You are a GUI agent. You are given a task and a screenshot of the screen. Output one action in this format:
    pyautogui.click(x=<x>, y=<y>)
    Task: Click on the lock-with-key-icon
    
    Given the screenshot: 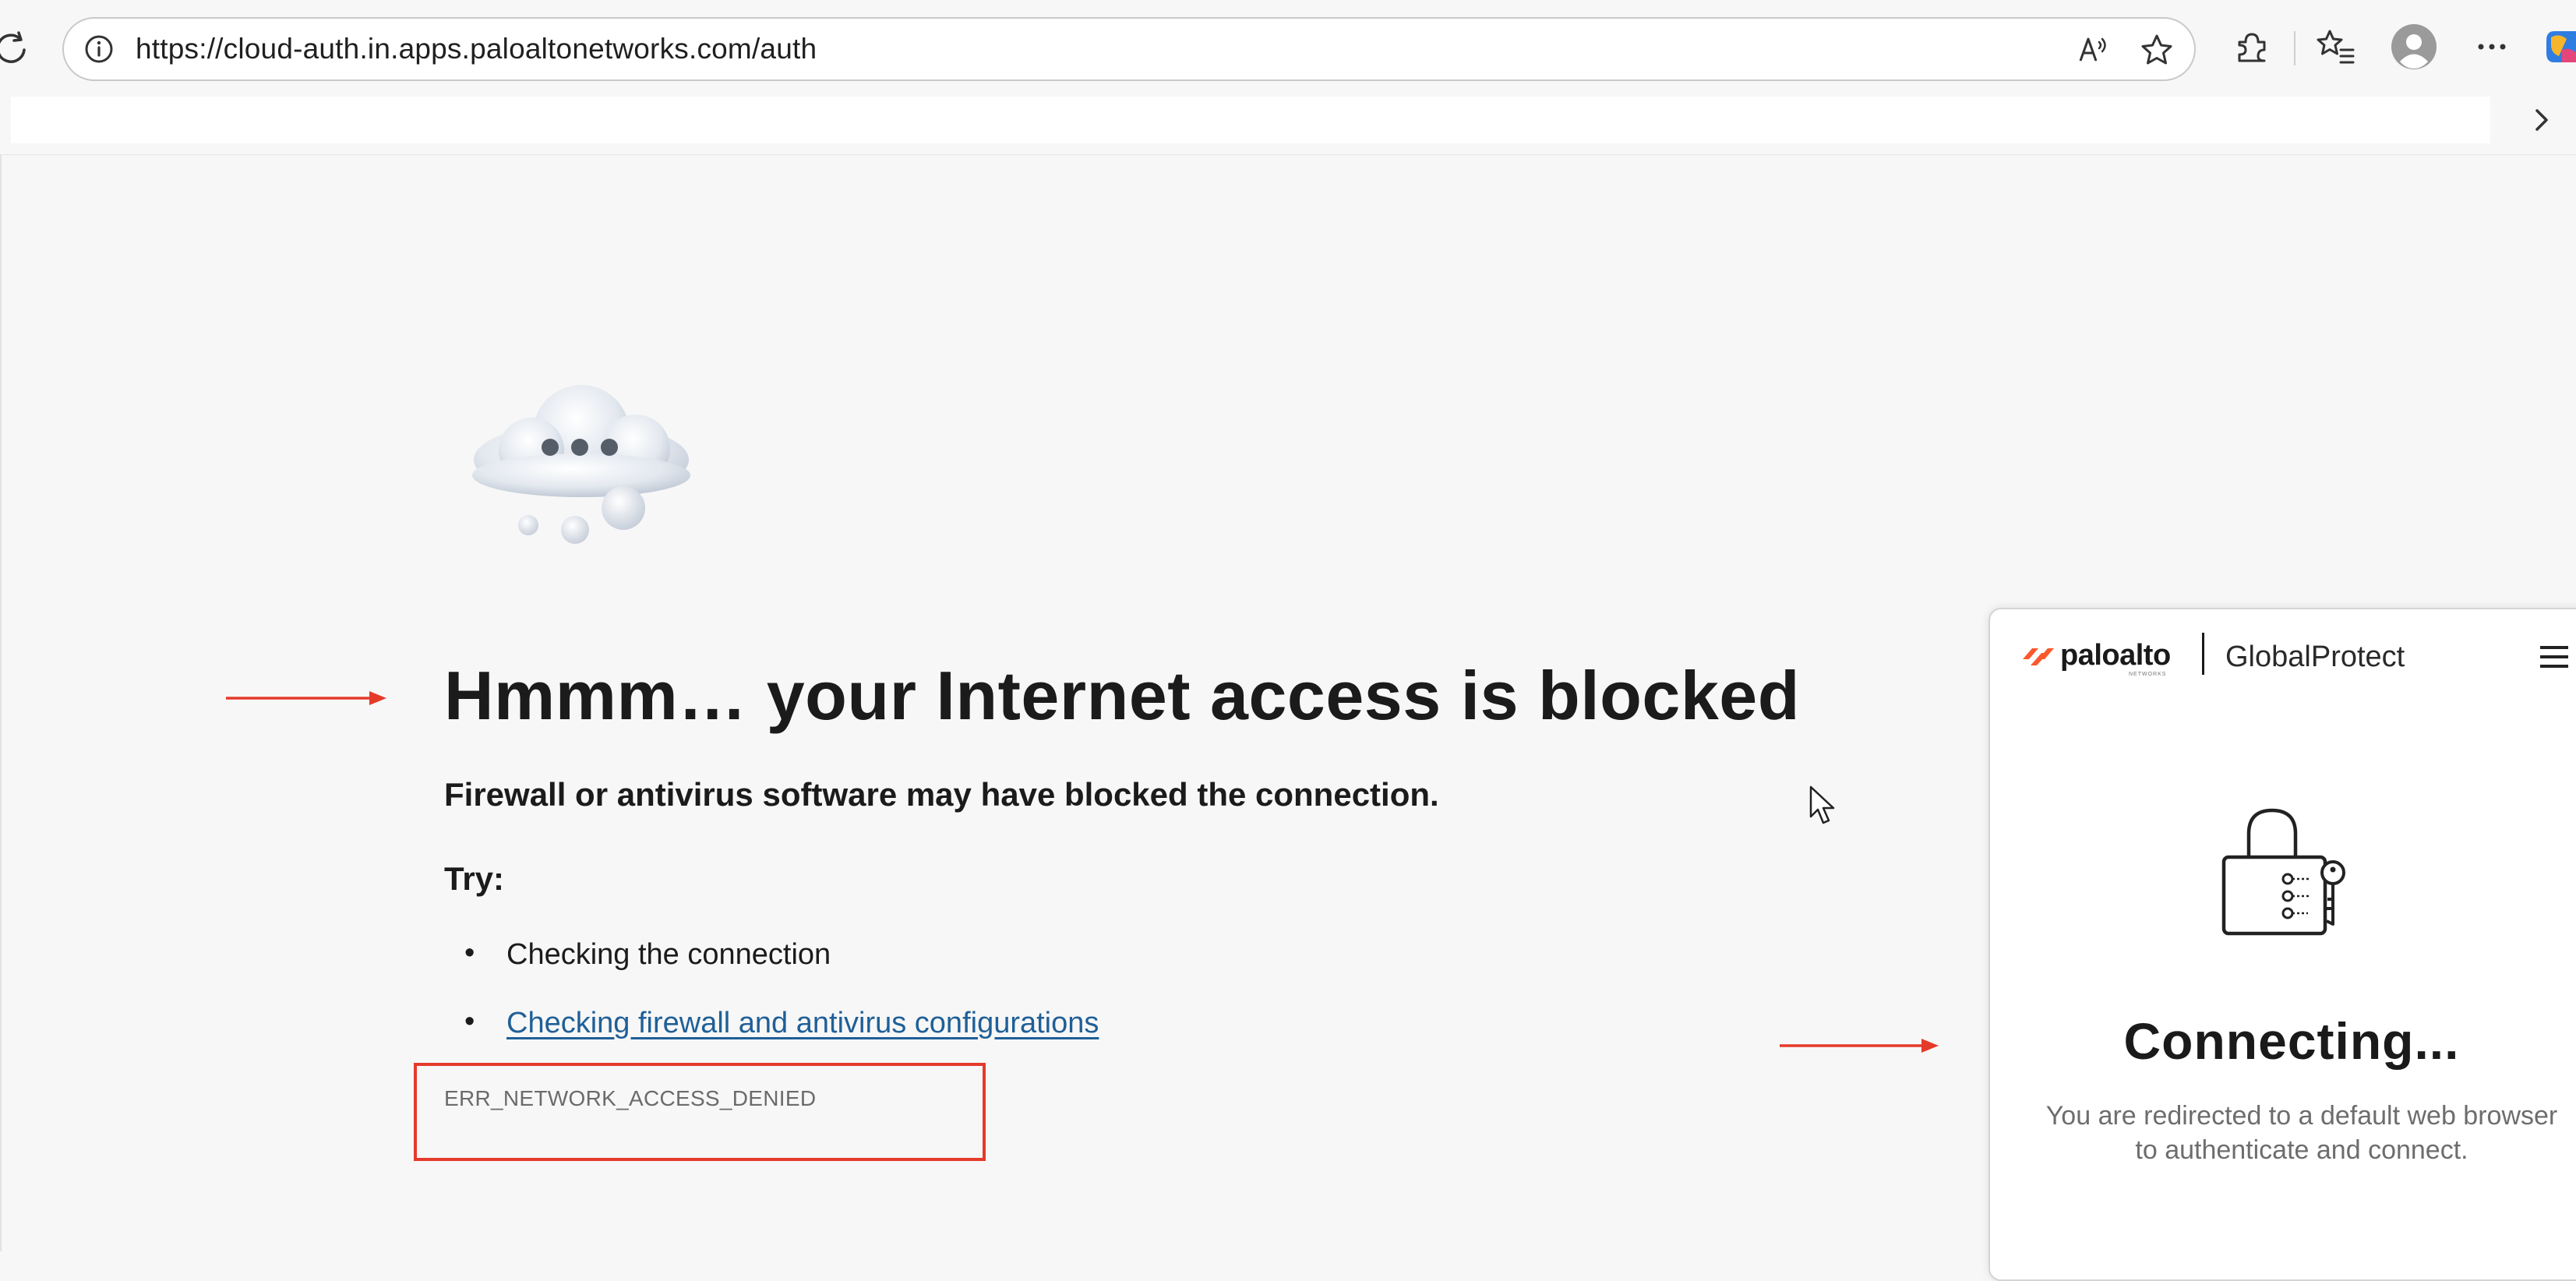 What is the action you would take?
    pyautogui.click(x=2283, y=872)
    